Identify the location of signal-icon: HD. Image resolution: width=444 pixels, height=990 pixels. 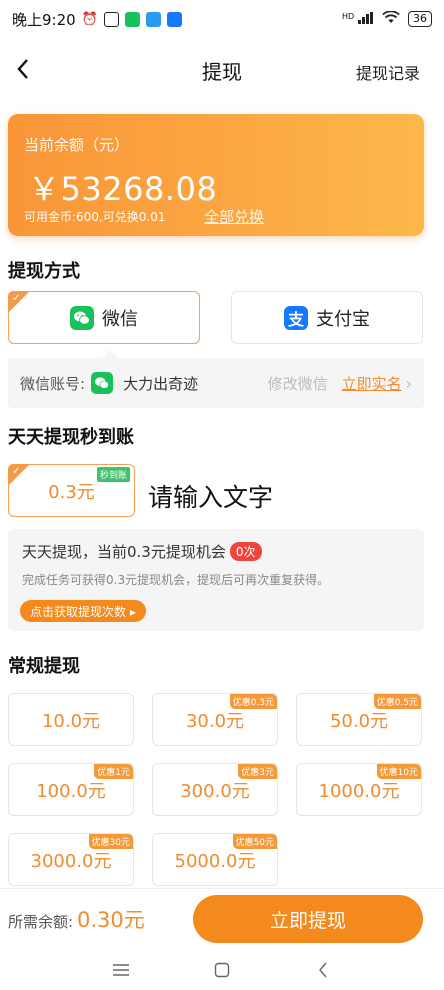
(357, 19).